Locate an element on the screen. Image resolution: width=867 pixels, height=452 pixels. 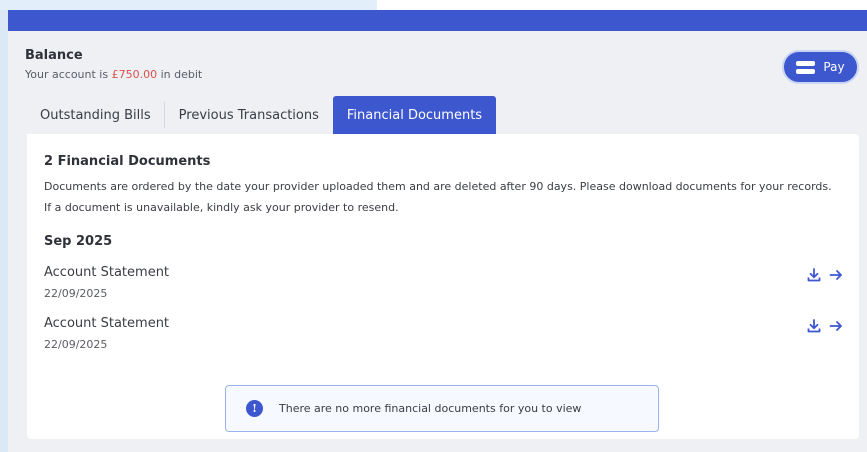
balance-prefix: Your account is is located at coordinates (67, 74).